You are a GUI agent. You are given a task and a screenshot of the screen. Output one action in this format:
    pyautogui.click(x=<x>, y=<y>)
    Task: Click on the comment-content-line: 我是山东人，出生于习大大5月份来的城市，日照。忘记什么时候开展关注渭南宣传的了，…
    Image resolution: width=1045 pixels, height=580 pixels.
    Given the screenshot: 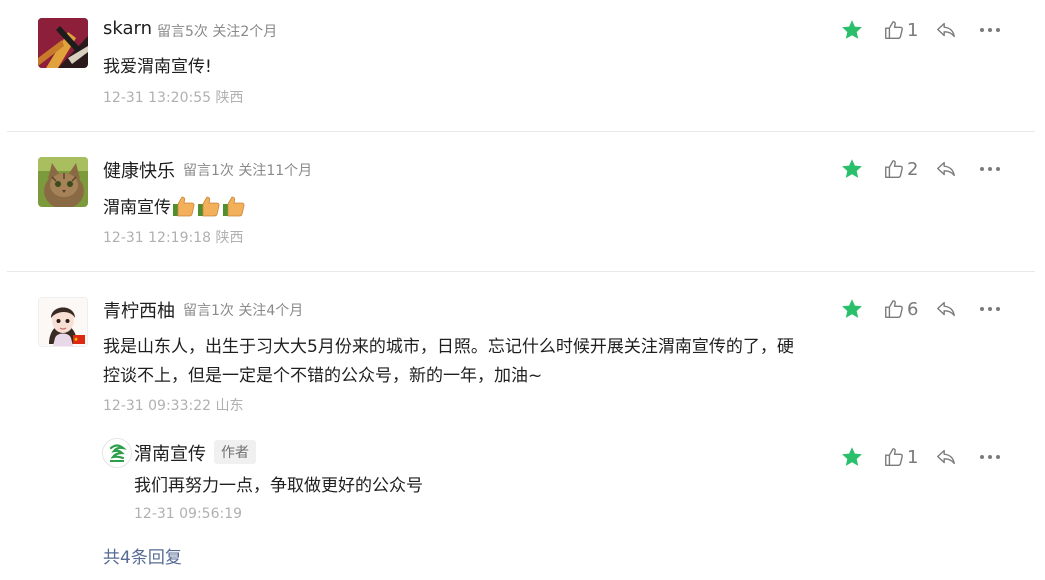 What is the action you would take?
    pyautogui.click(x=448, y=347)
    